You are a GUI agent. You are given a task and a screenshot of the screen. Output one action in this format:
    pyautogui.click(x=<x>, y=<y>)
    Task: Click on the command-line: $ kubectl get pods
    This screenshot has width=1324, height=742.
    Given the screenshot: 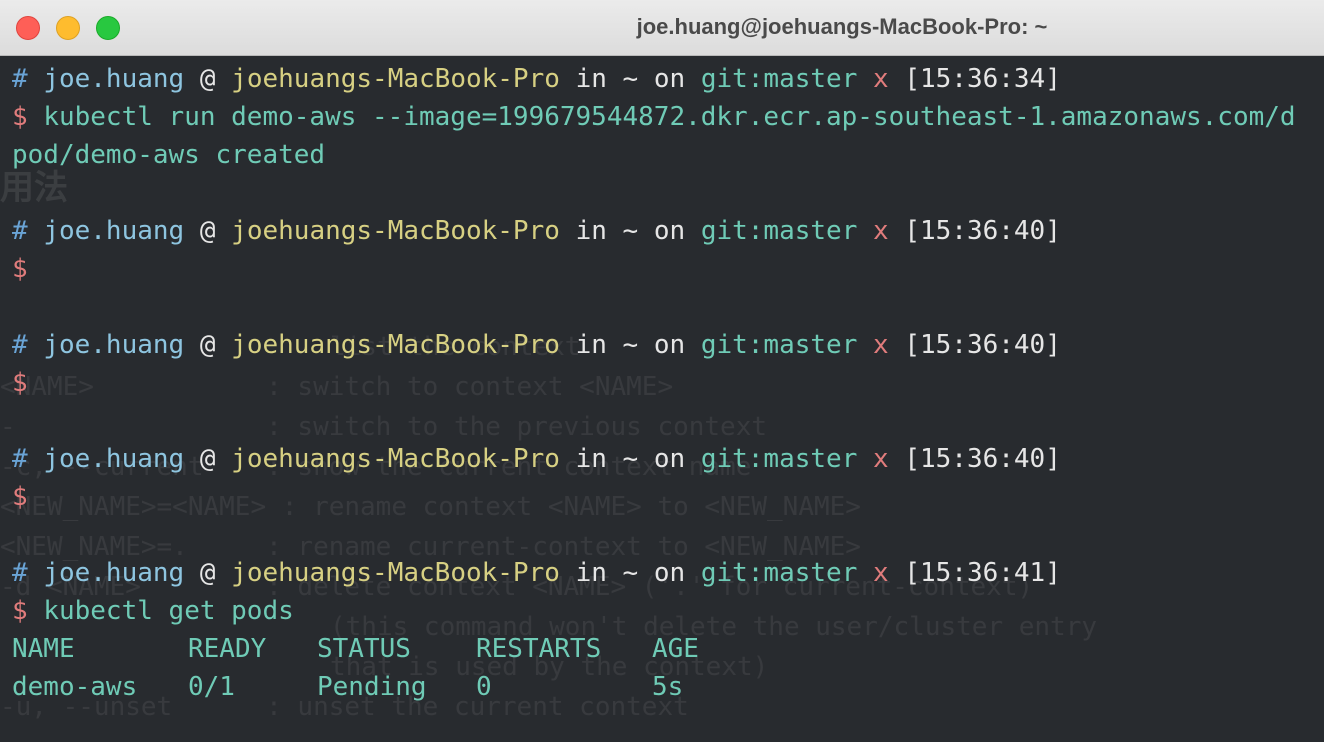 What is the action you would take?
    pyautogui.click(x=668, y=611)
    